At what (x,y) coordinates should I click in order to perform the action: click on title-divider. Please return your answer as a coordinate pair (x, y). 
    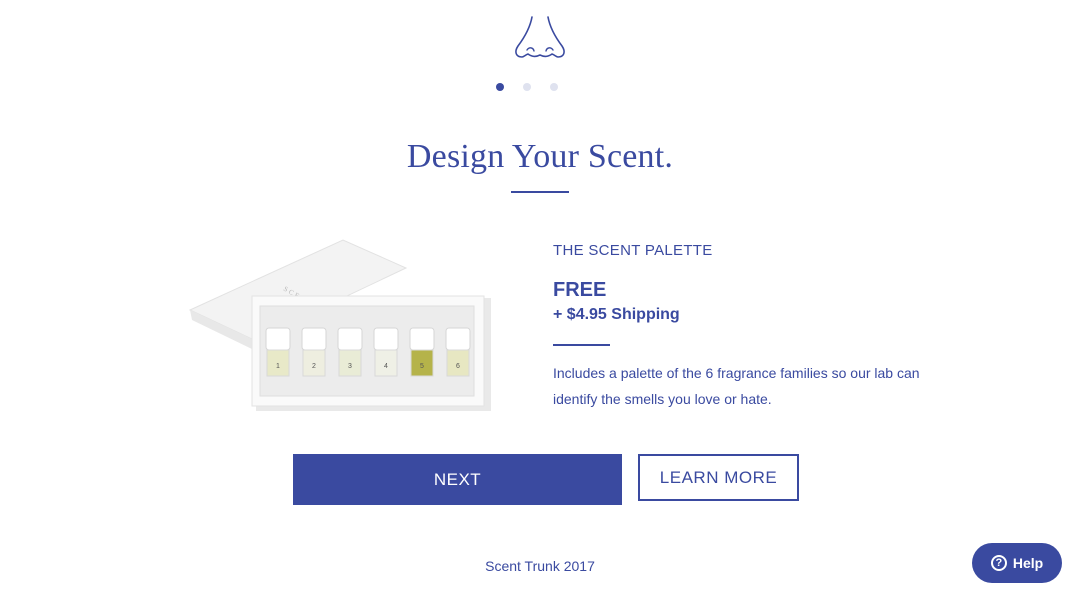
    Looking at the image, I should click on (540, 192).